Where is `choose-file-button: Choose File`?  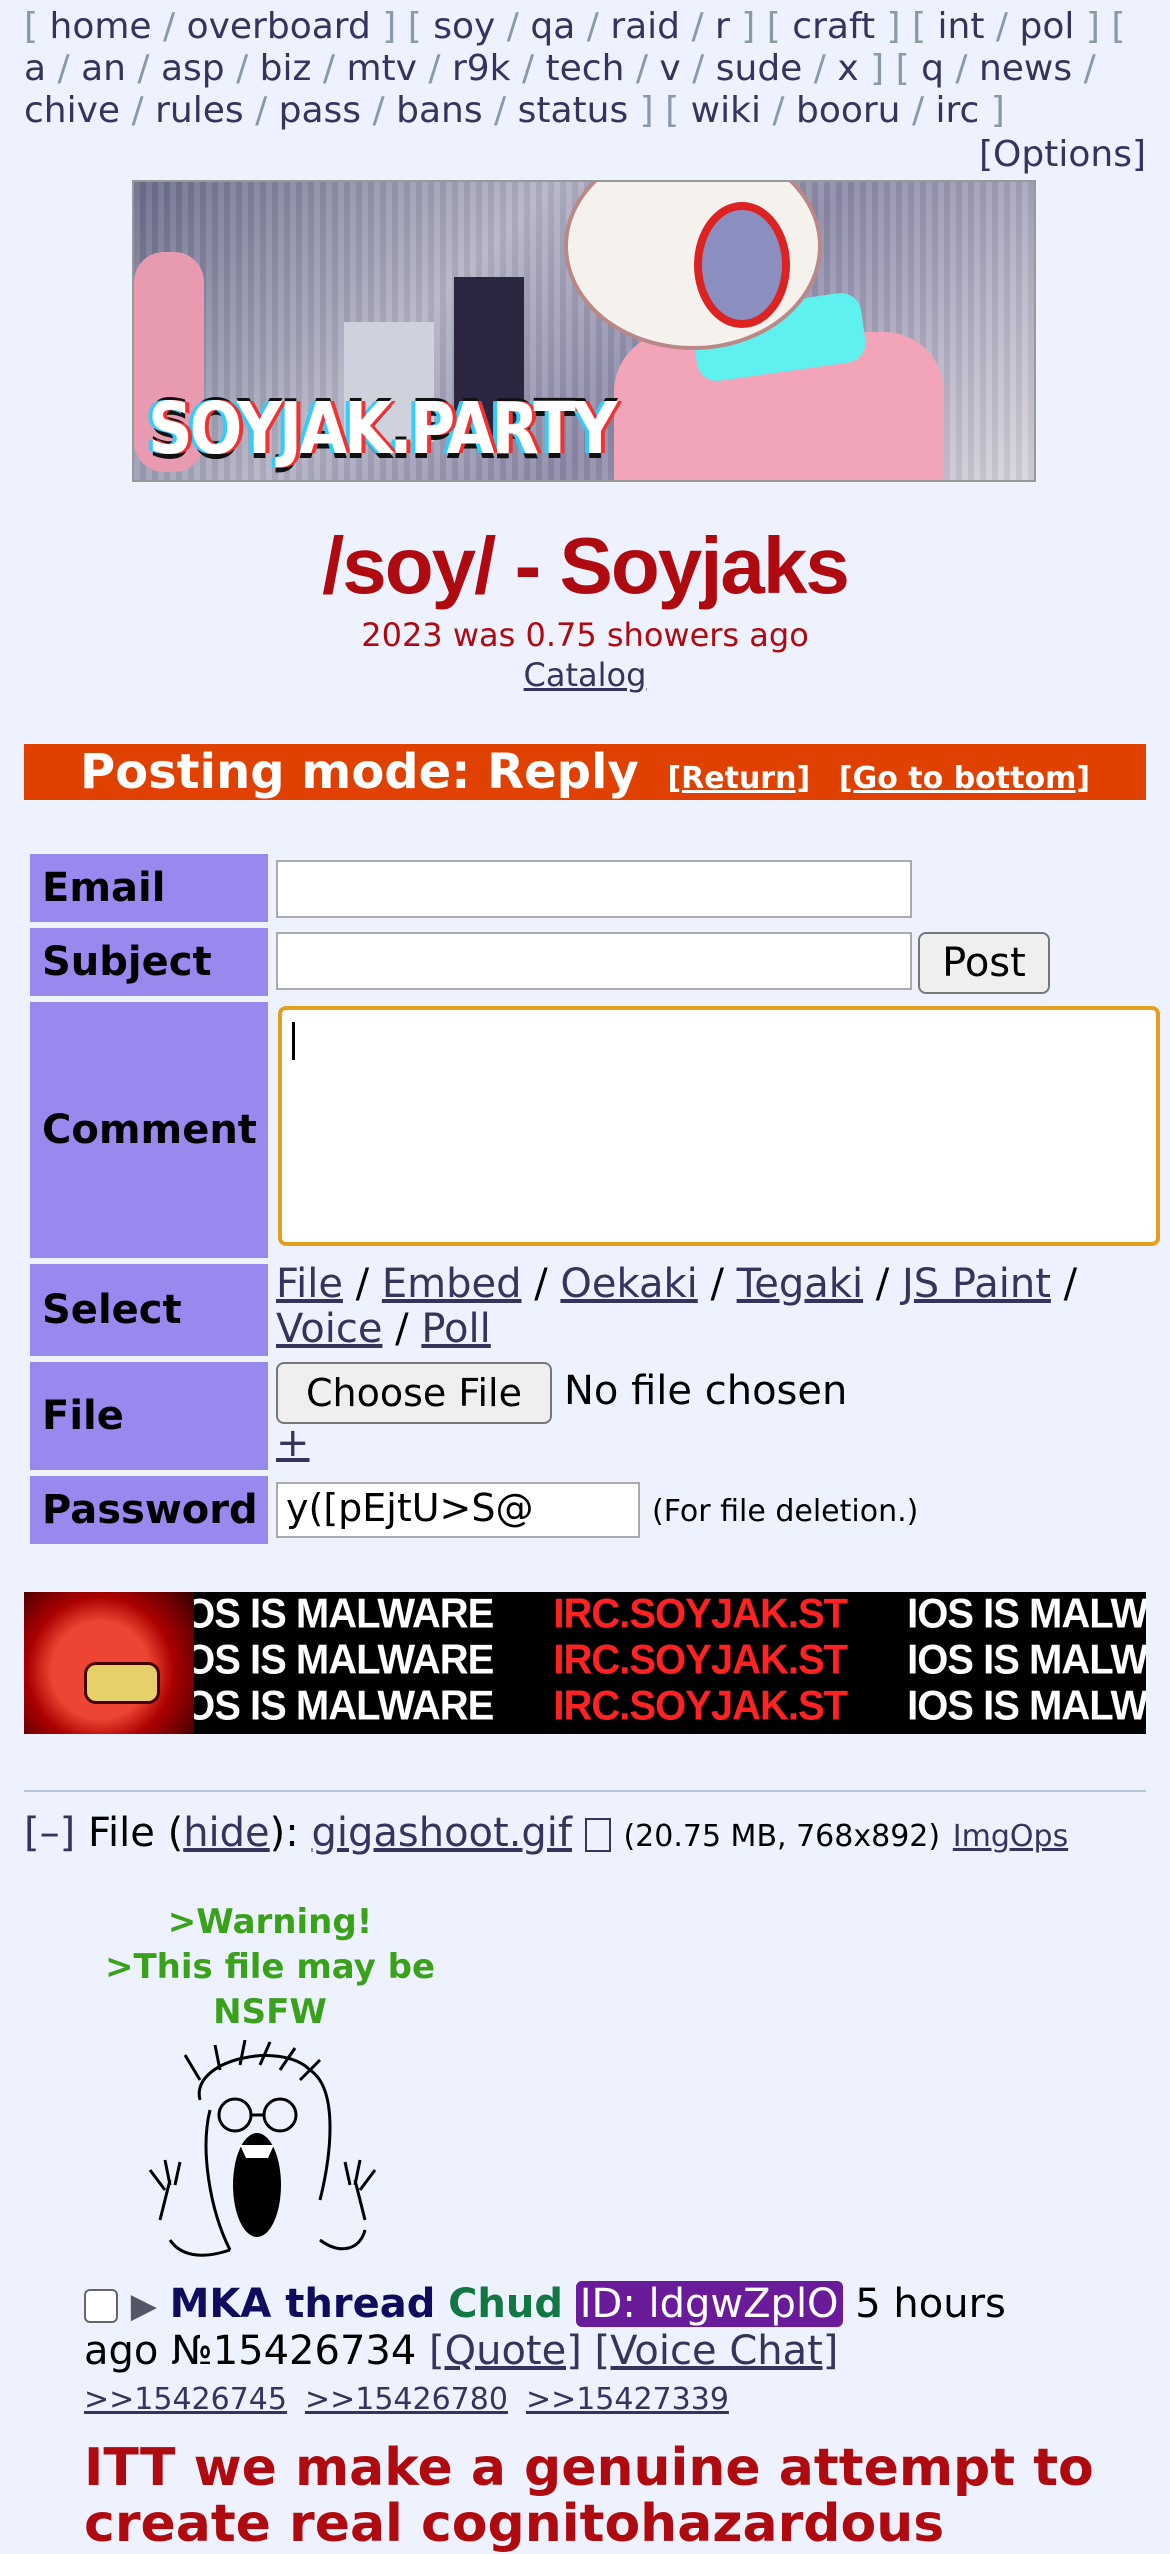
choose-file-button: Choose File is located at coordinates (414, 1393).